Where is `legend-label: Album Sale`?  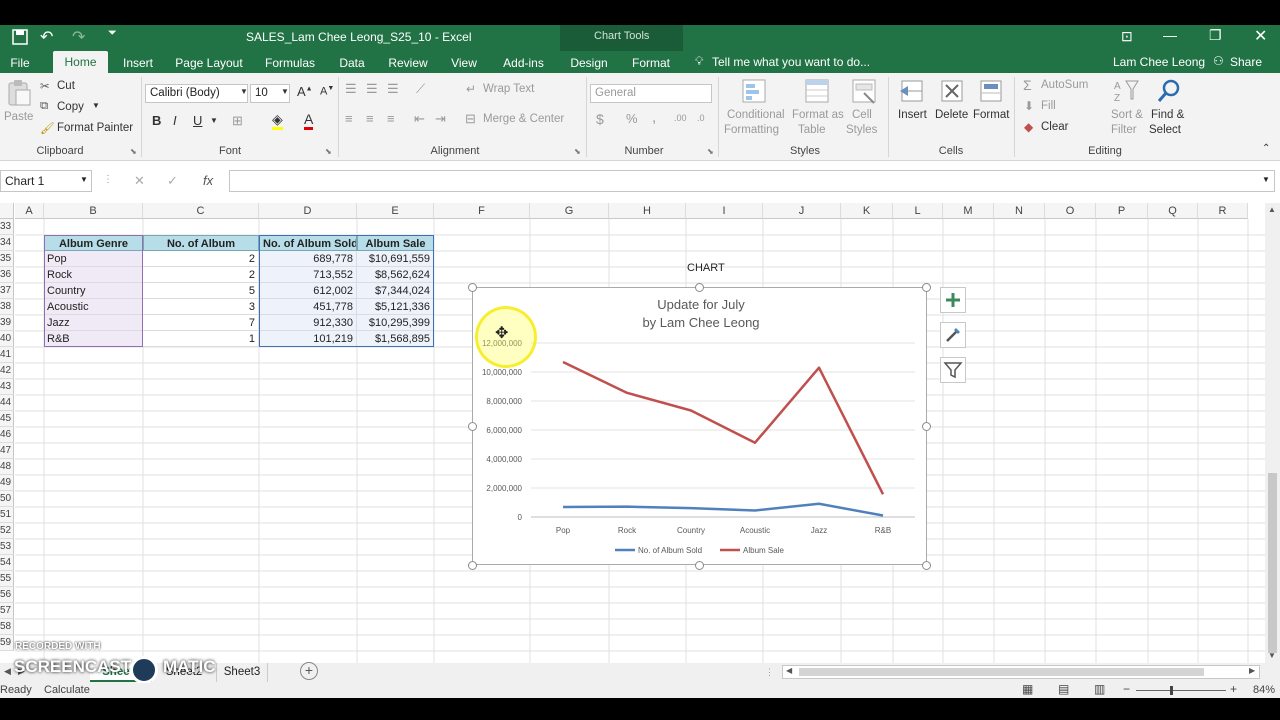 legend-label: Album Sale is located at coordinates (763, 550).